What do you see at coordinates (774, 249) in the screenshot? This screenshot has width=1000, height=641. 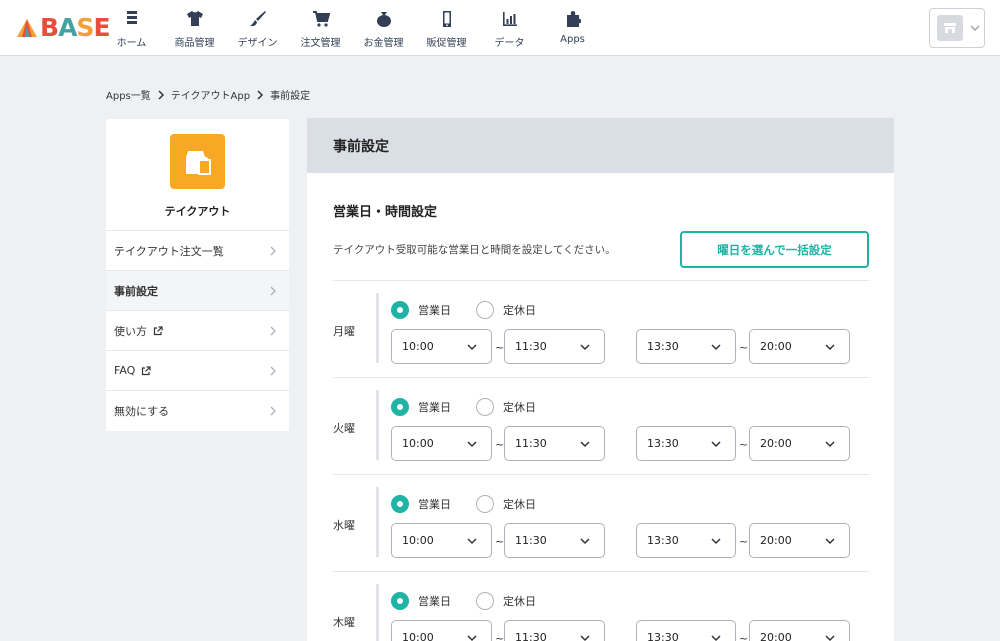 I see `bulk-set-button: 曜日を選んで一括設定` at bounding box center [774, 249].